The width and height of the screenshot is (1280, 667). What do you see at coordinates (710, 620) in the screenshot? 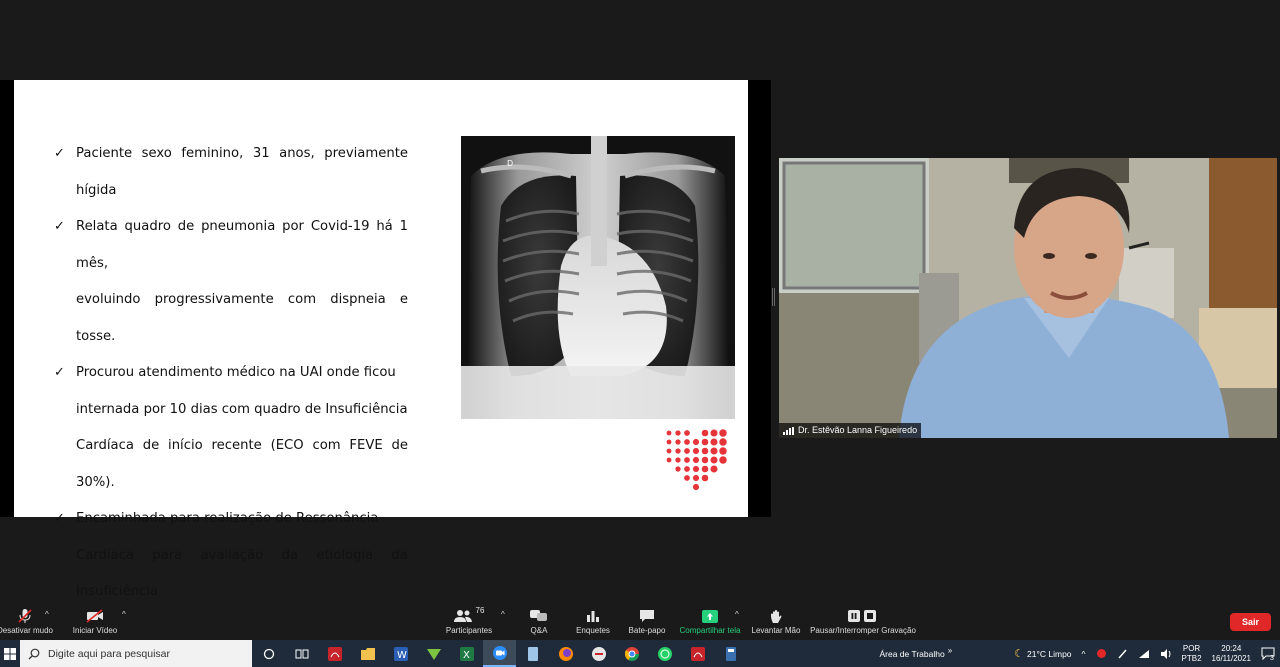
I see `share-screen-button: Compartilhar tela` at bounding box center [710, 620].